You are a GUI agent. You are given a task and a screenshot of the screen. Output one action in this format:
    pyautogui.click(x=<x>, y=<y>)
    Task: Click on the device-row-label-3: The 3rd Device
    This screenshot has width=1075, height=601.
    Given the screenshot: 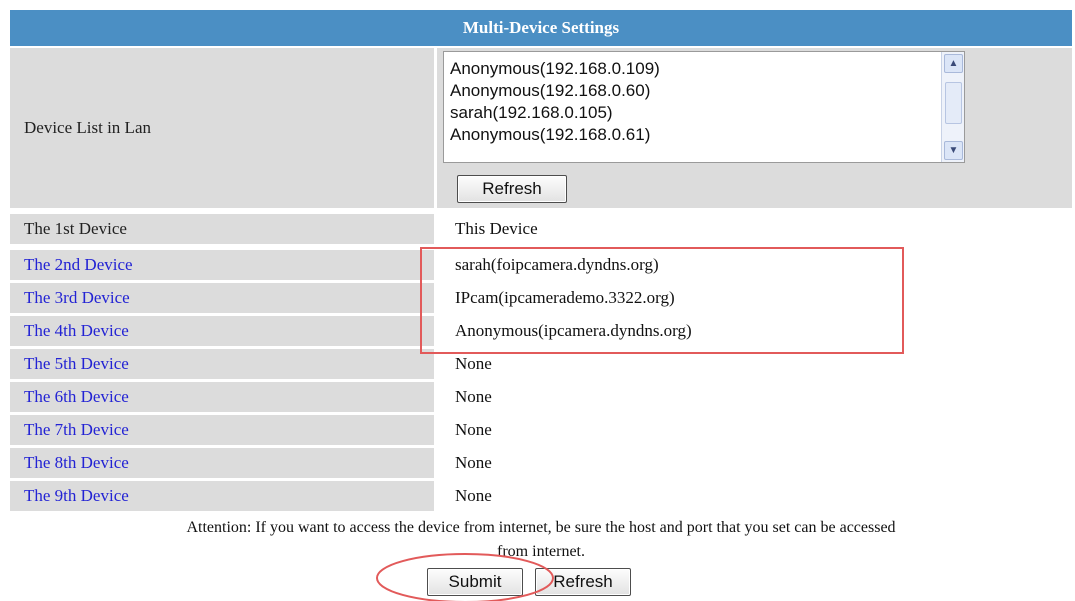 What is the action you would take?
    pyautogui.click(x=222, y=298)
    